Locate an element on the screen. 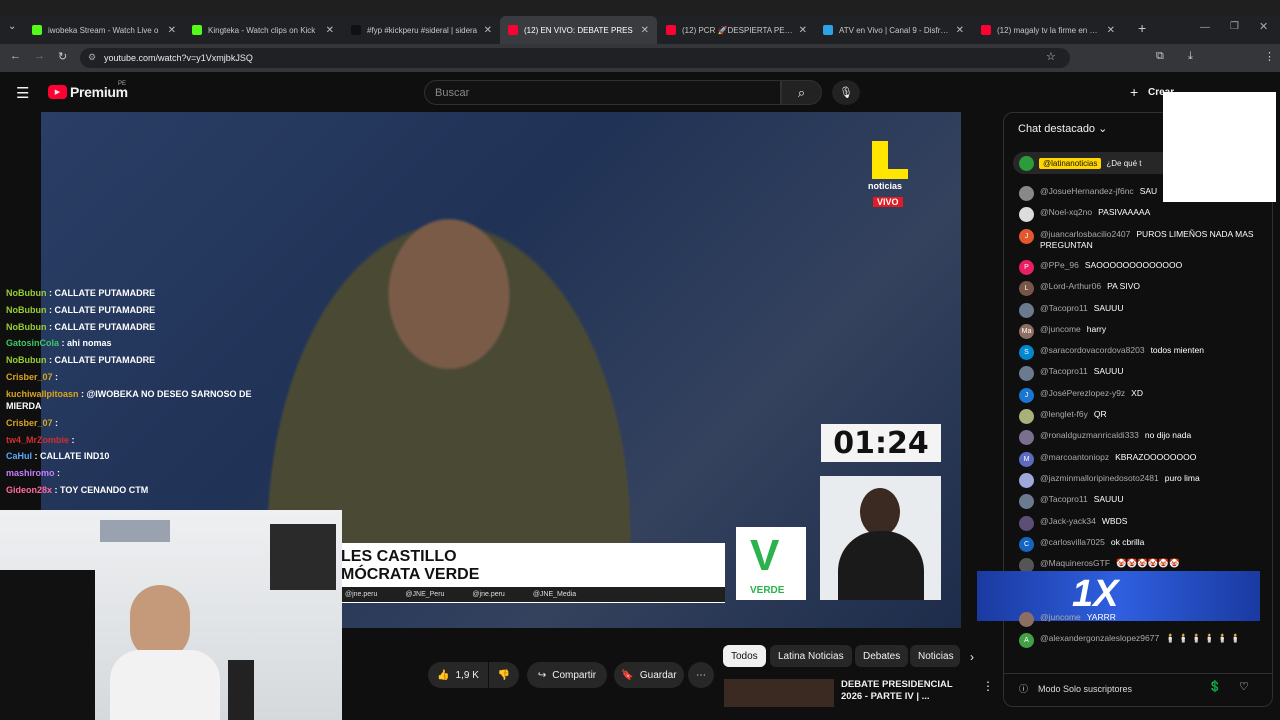  forward-icon: → is located at coordinates (39, 56).